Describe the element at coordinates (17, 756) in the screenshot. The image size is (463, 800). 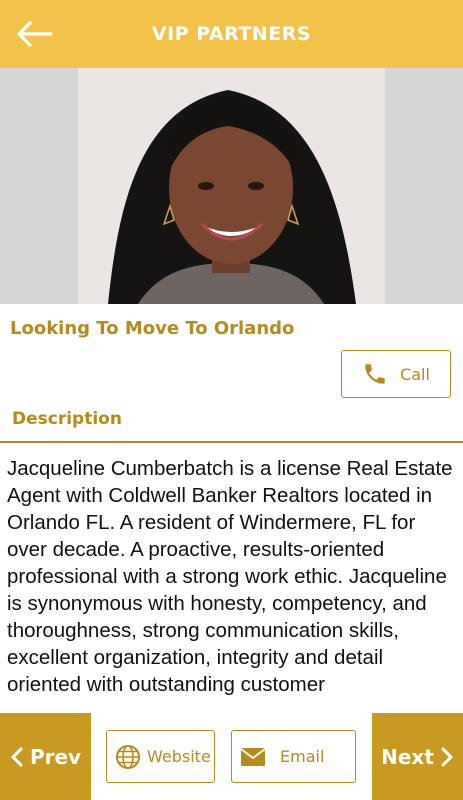
I see `chevron-left-icon` at that location.